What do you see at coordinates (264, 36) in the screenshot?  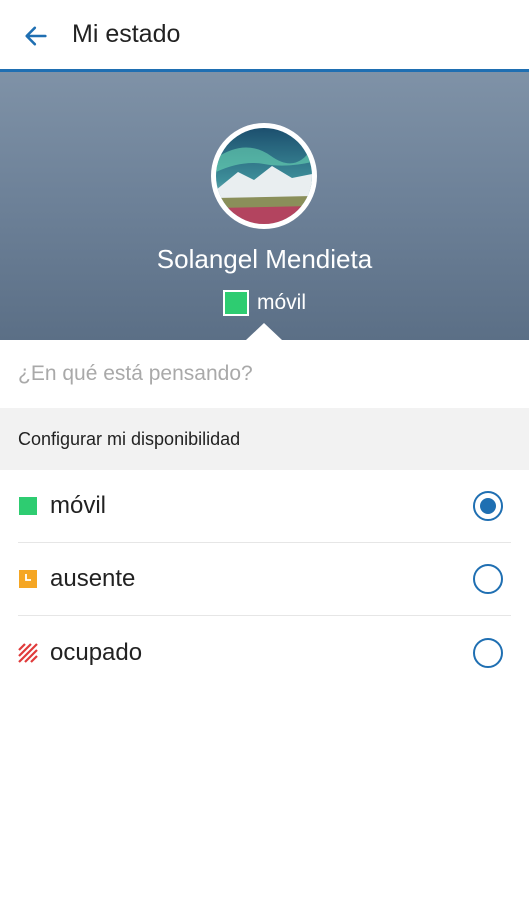 I see `app-bar: Mi estado` at bounding box center [264, 36].